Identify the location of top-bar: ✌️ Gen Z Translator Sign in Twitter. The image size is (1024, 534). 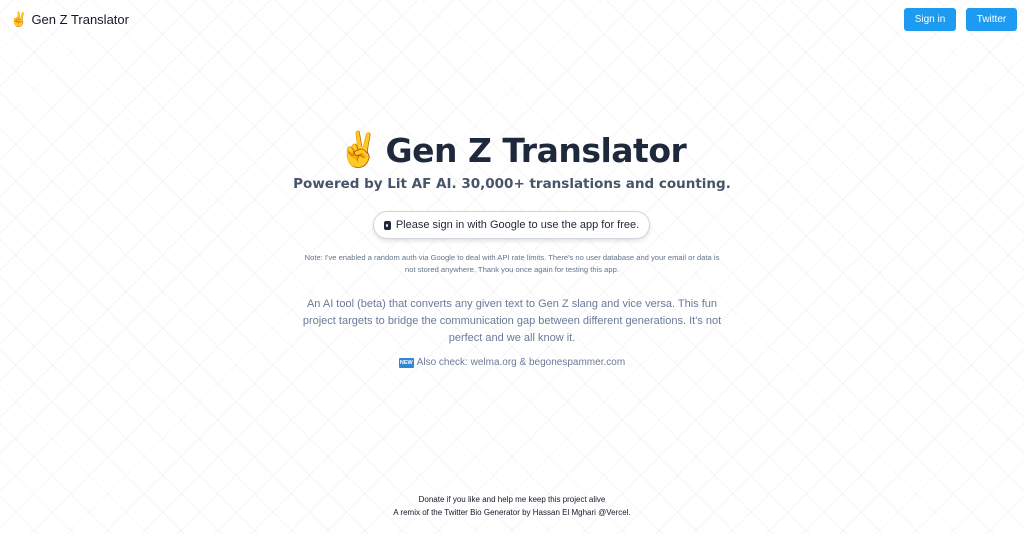
(512, 19).